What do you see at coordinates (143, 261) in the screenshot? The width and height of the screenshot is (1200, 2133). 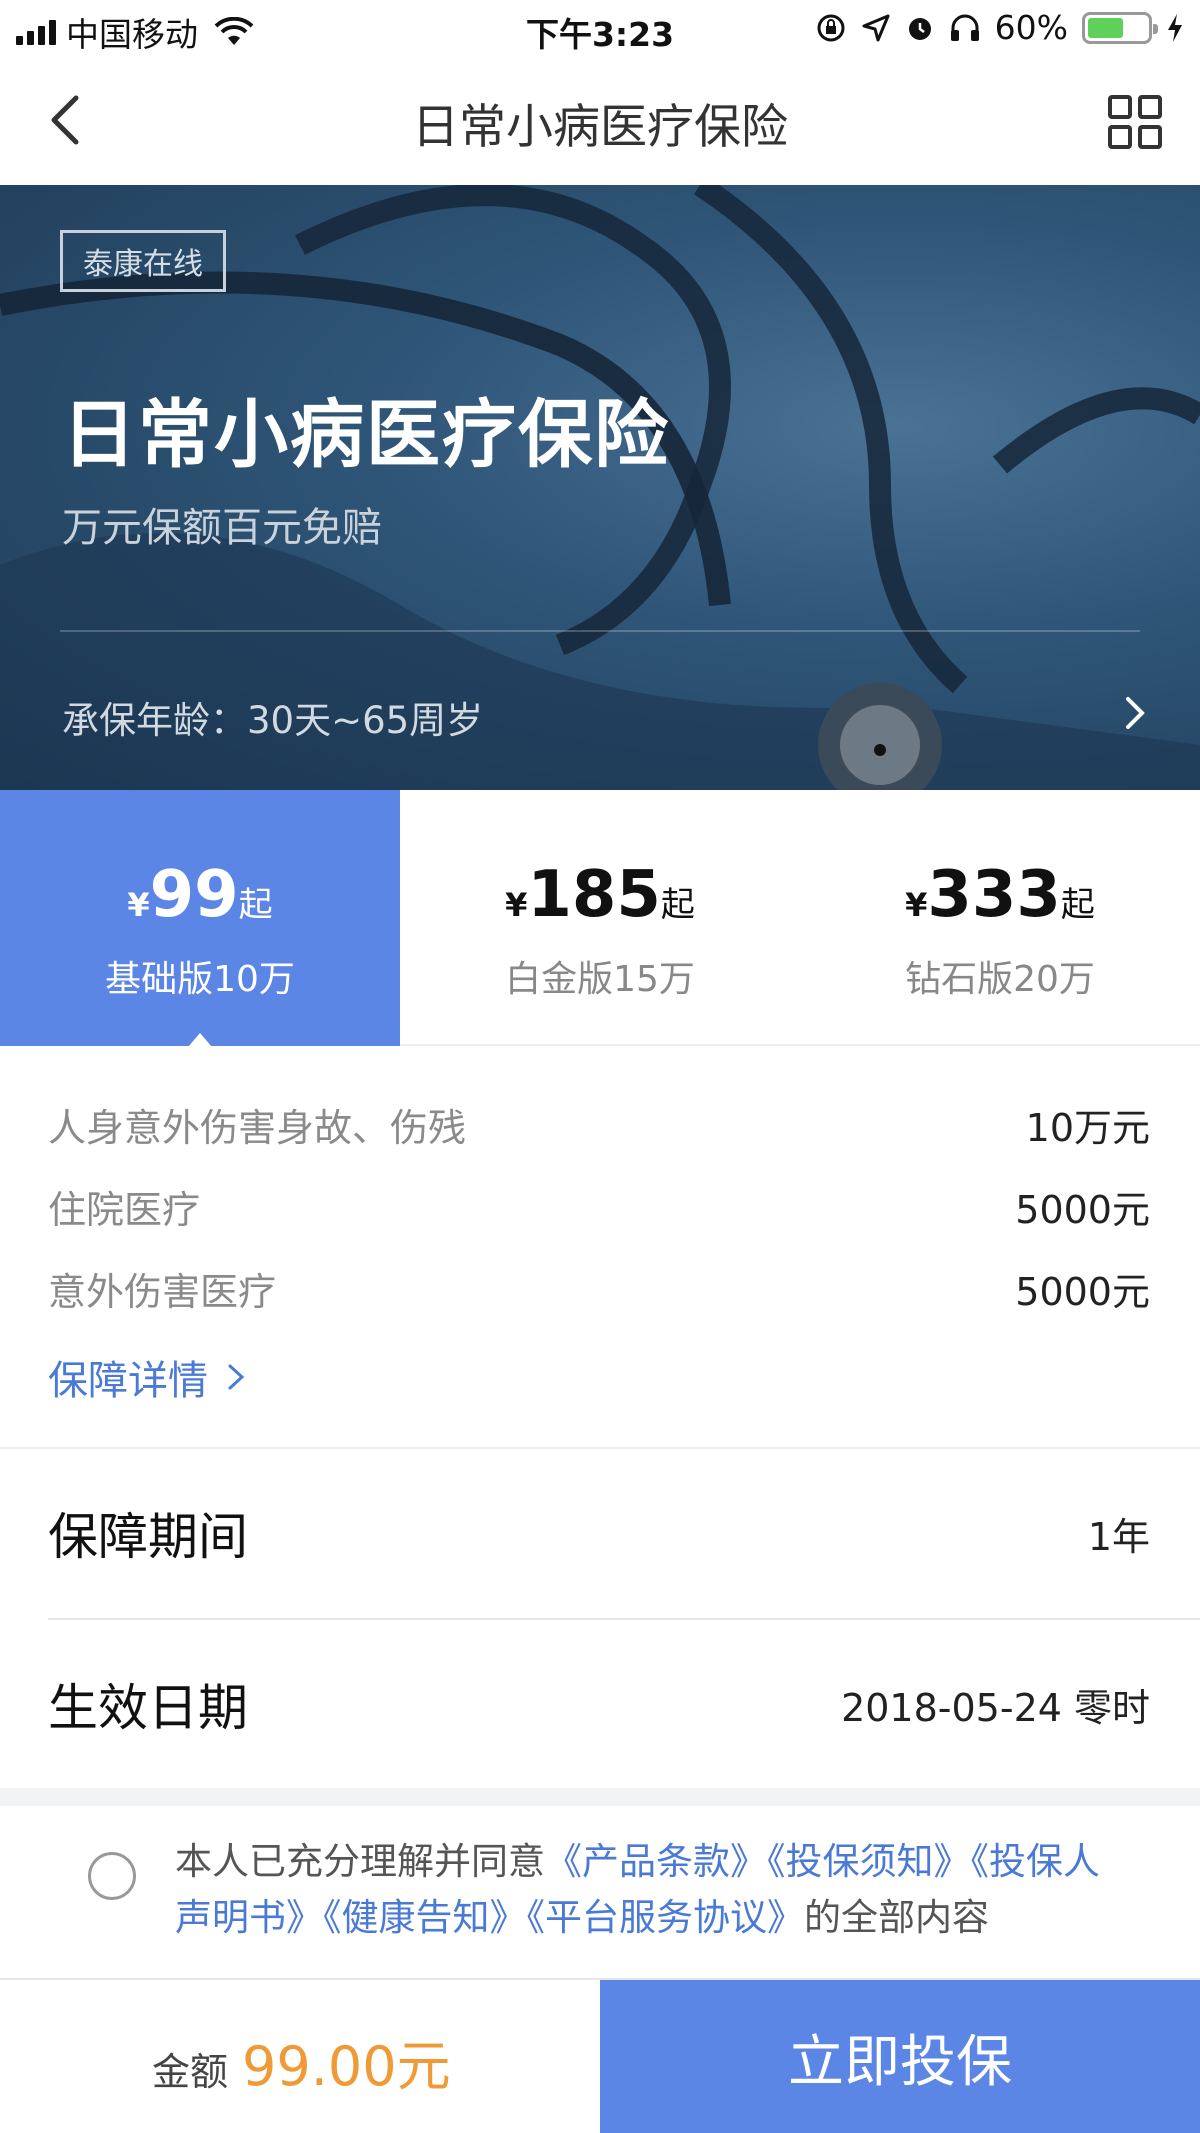 I see `brand-badge: 泰康在线` at bounding box center [143, 261].